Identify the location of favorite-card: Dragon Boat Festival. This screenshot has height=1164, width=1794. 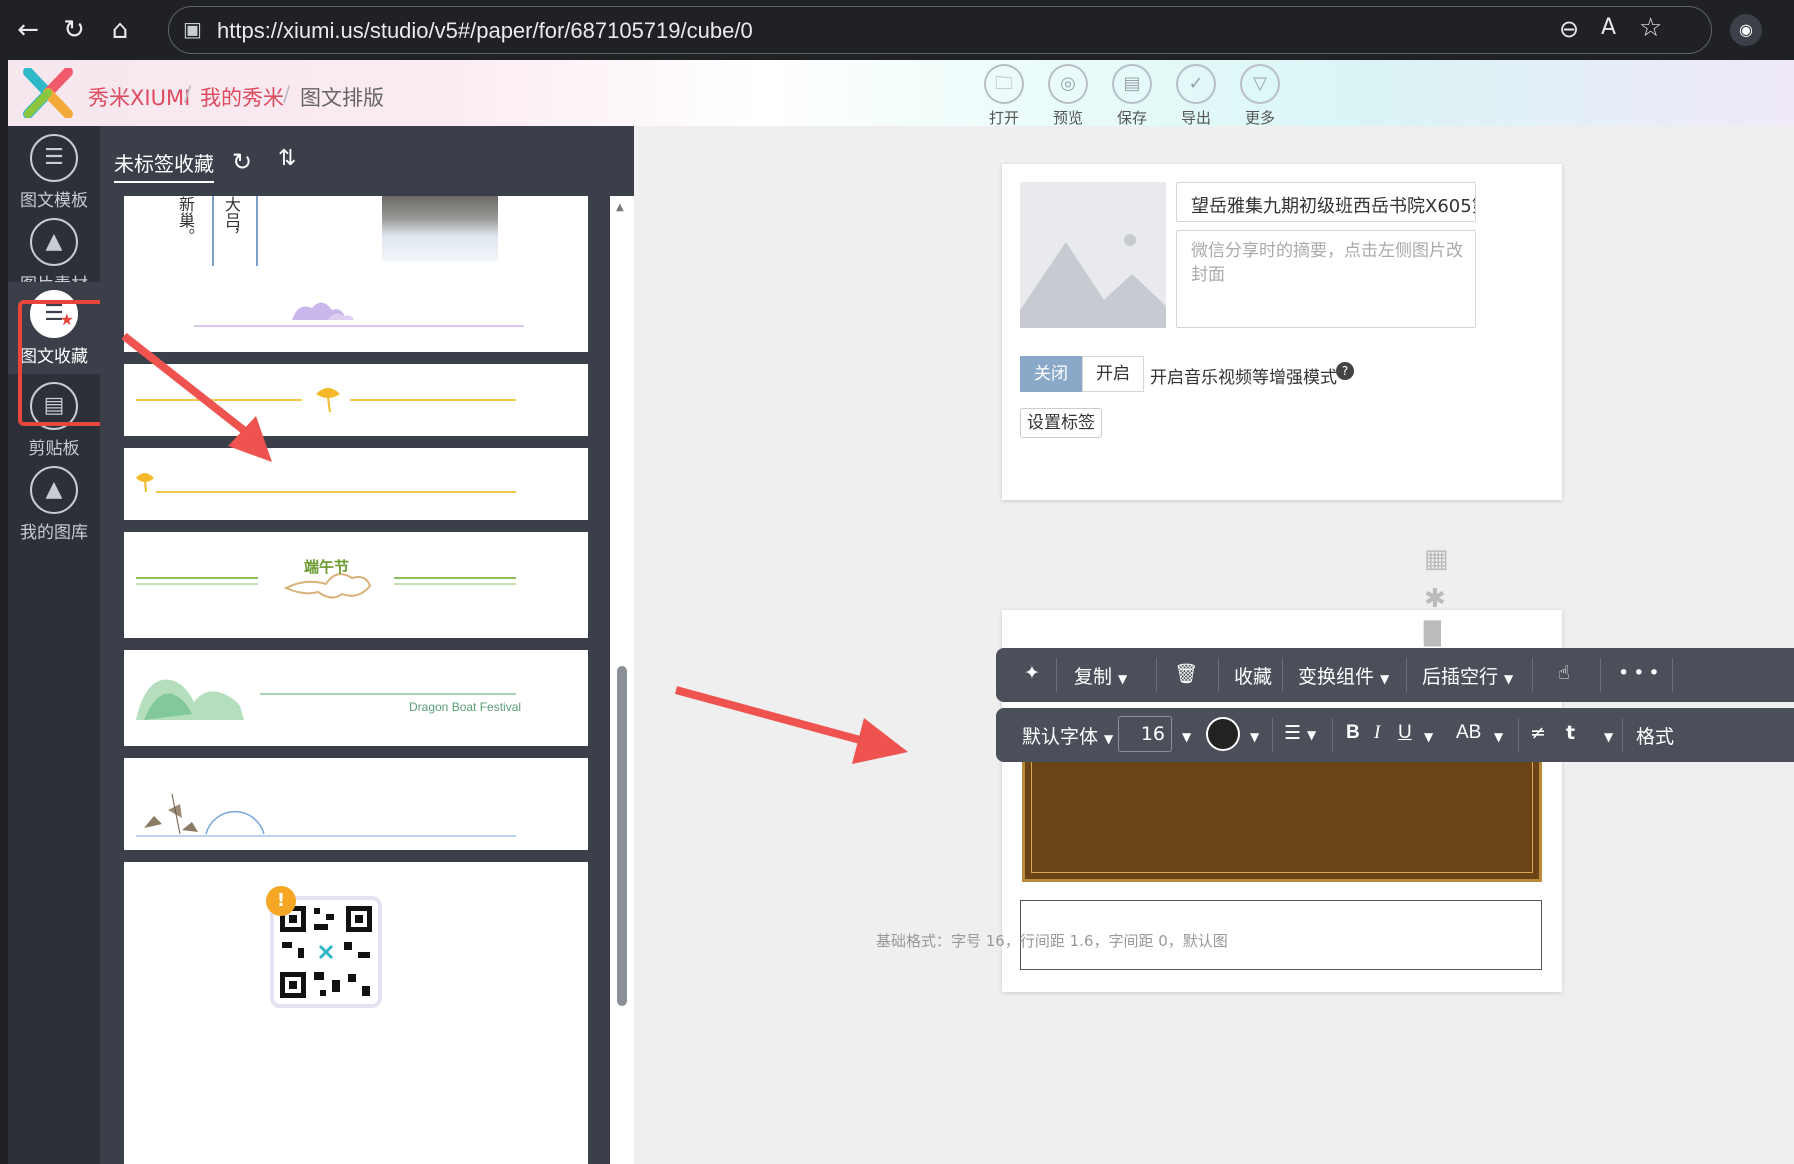
(356, 698).